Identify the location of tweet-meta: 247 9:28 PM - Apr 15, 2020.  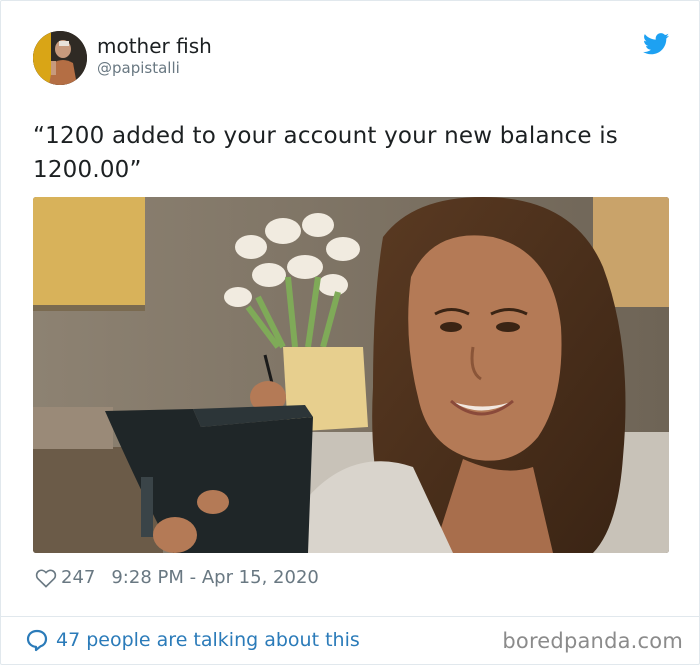
(177, 577).